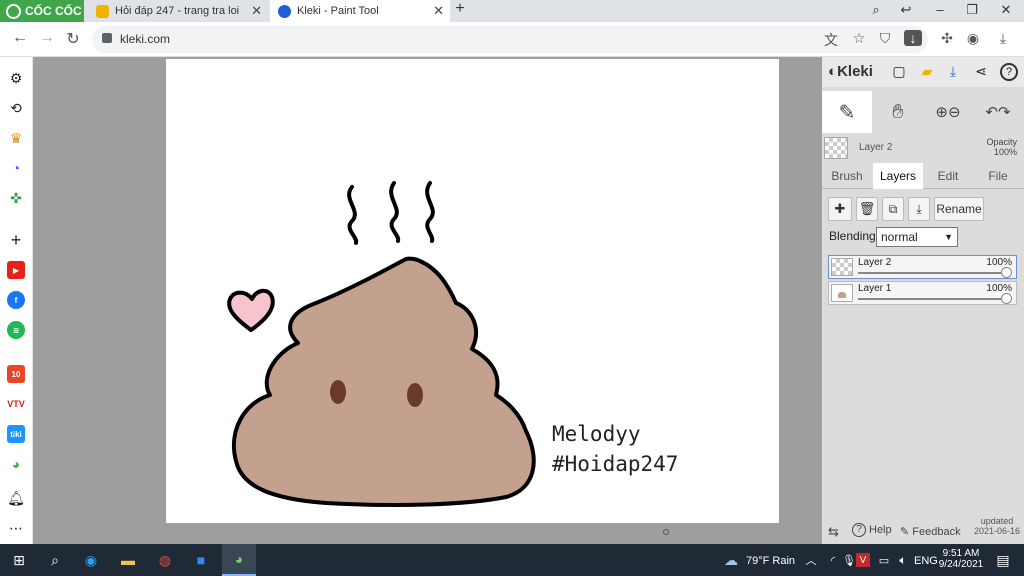  What do you see at coordinates (972, 10) in the screenshot?
I see `maximize-button: ❐` at bounding box center [972, 10].